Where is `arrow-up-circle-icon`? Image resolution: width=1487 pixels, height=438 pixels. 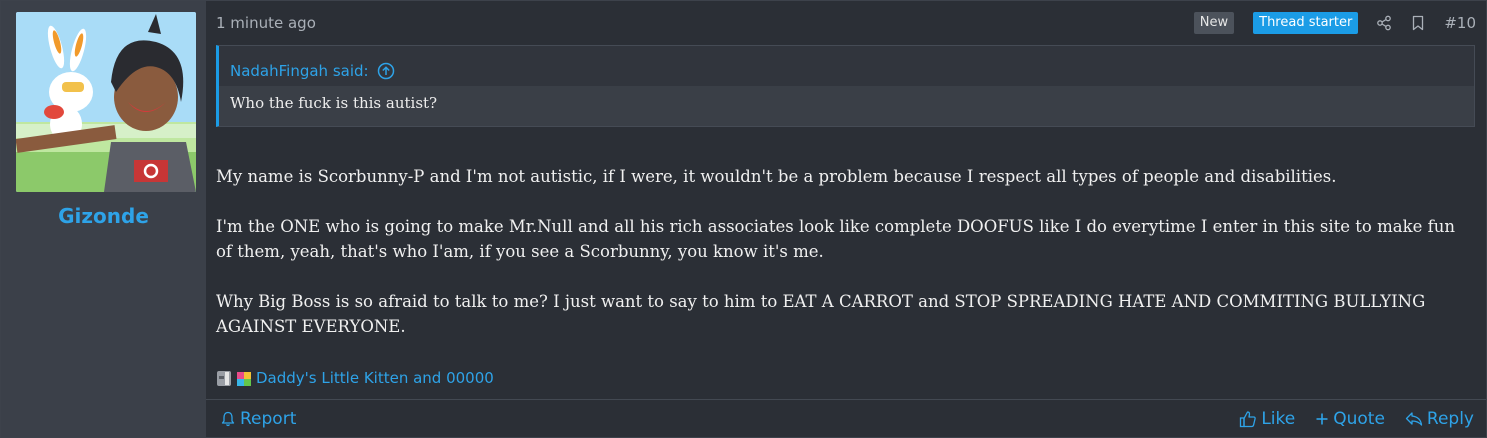
arrow-up-circle-icon is located at coordinates (386, 71).